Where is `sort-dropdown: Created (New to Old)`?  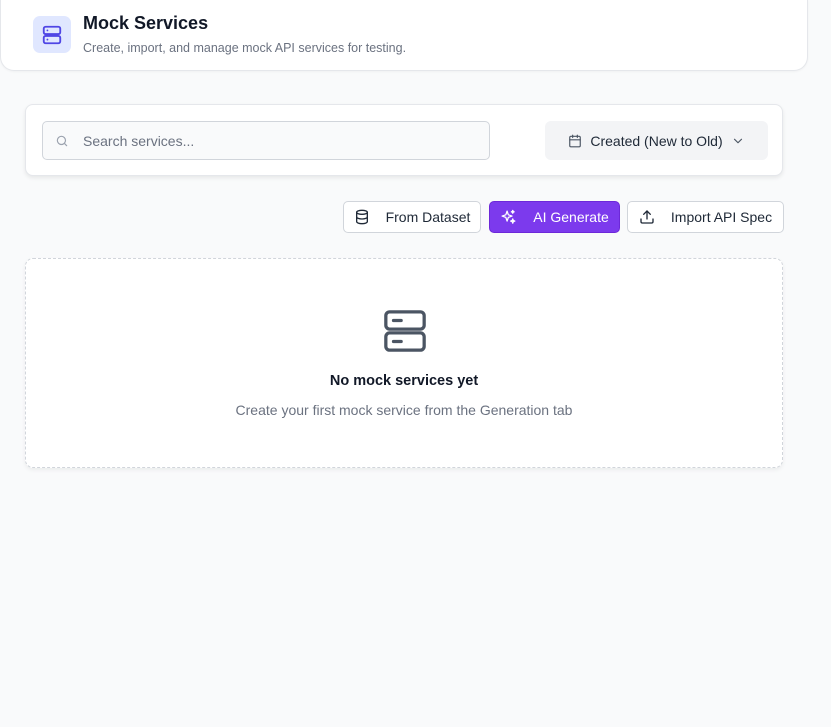 sort-dropdown: Created (New to Old) is located at coordinates (656, 140).